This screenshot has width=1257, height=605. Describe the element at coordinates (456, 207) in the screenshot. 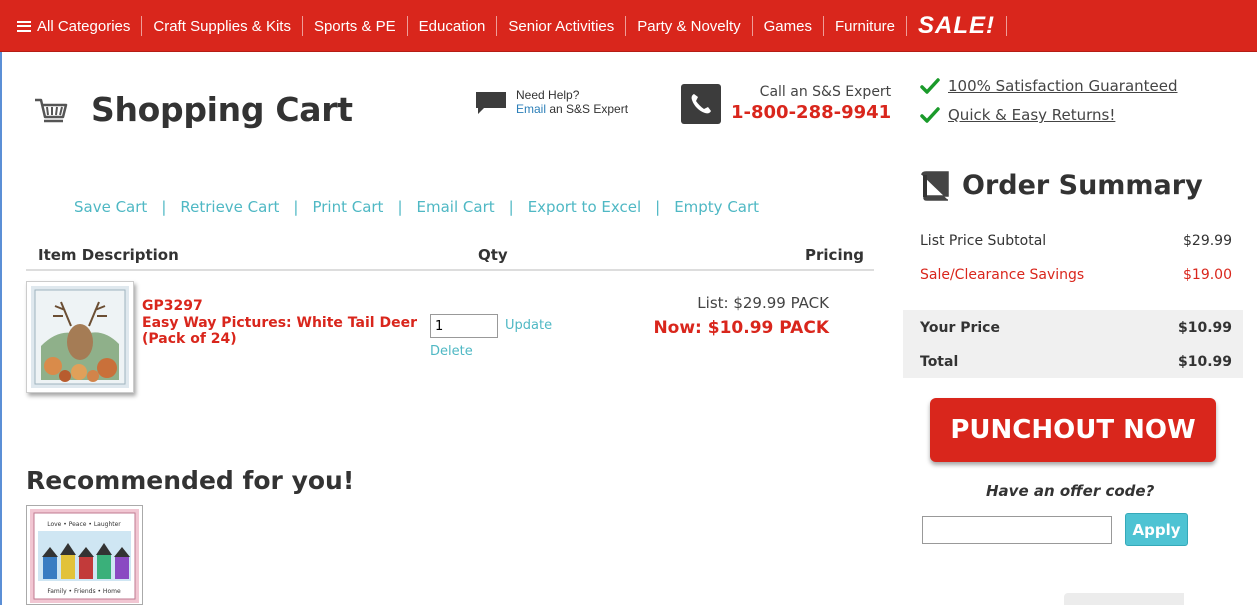

I see `email-cart-link: Email Cart` at that location.